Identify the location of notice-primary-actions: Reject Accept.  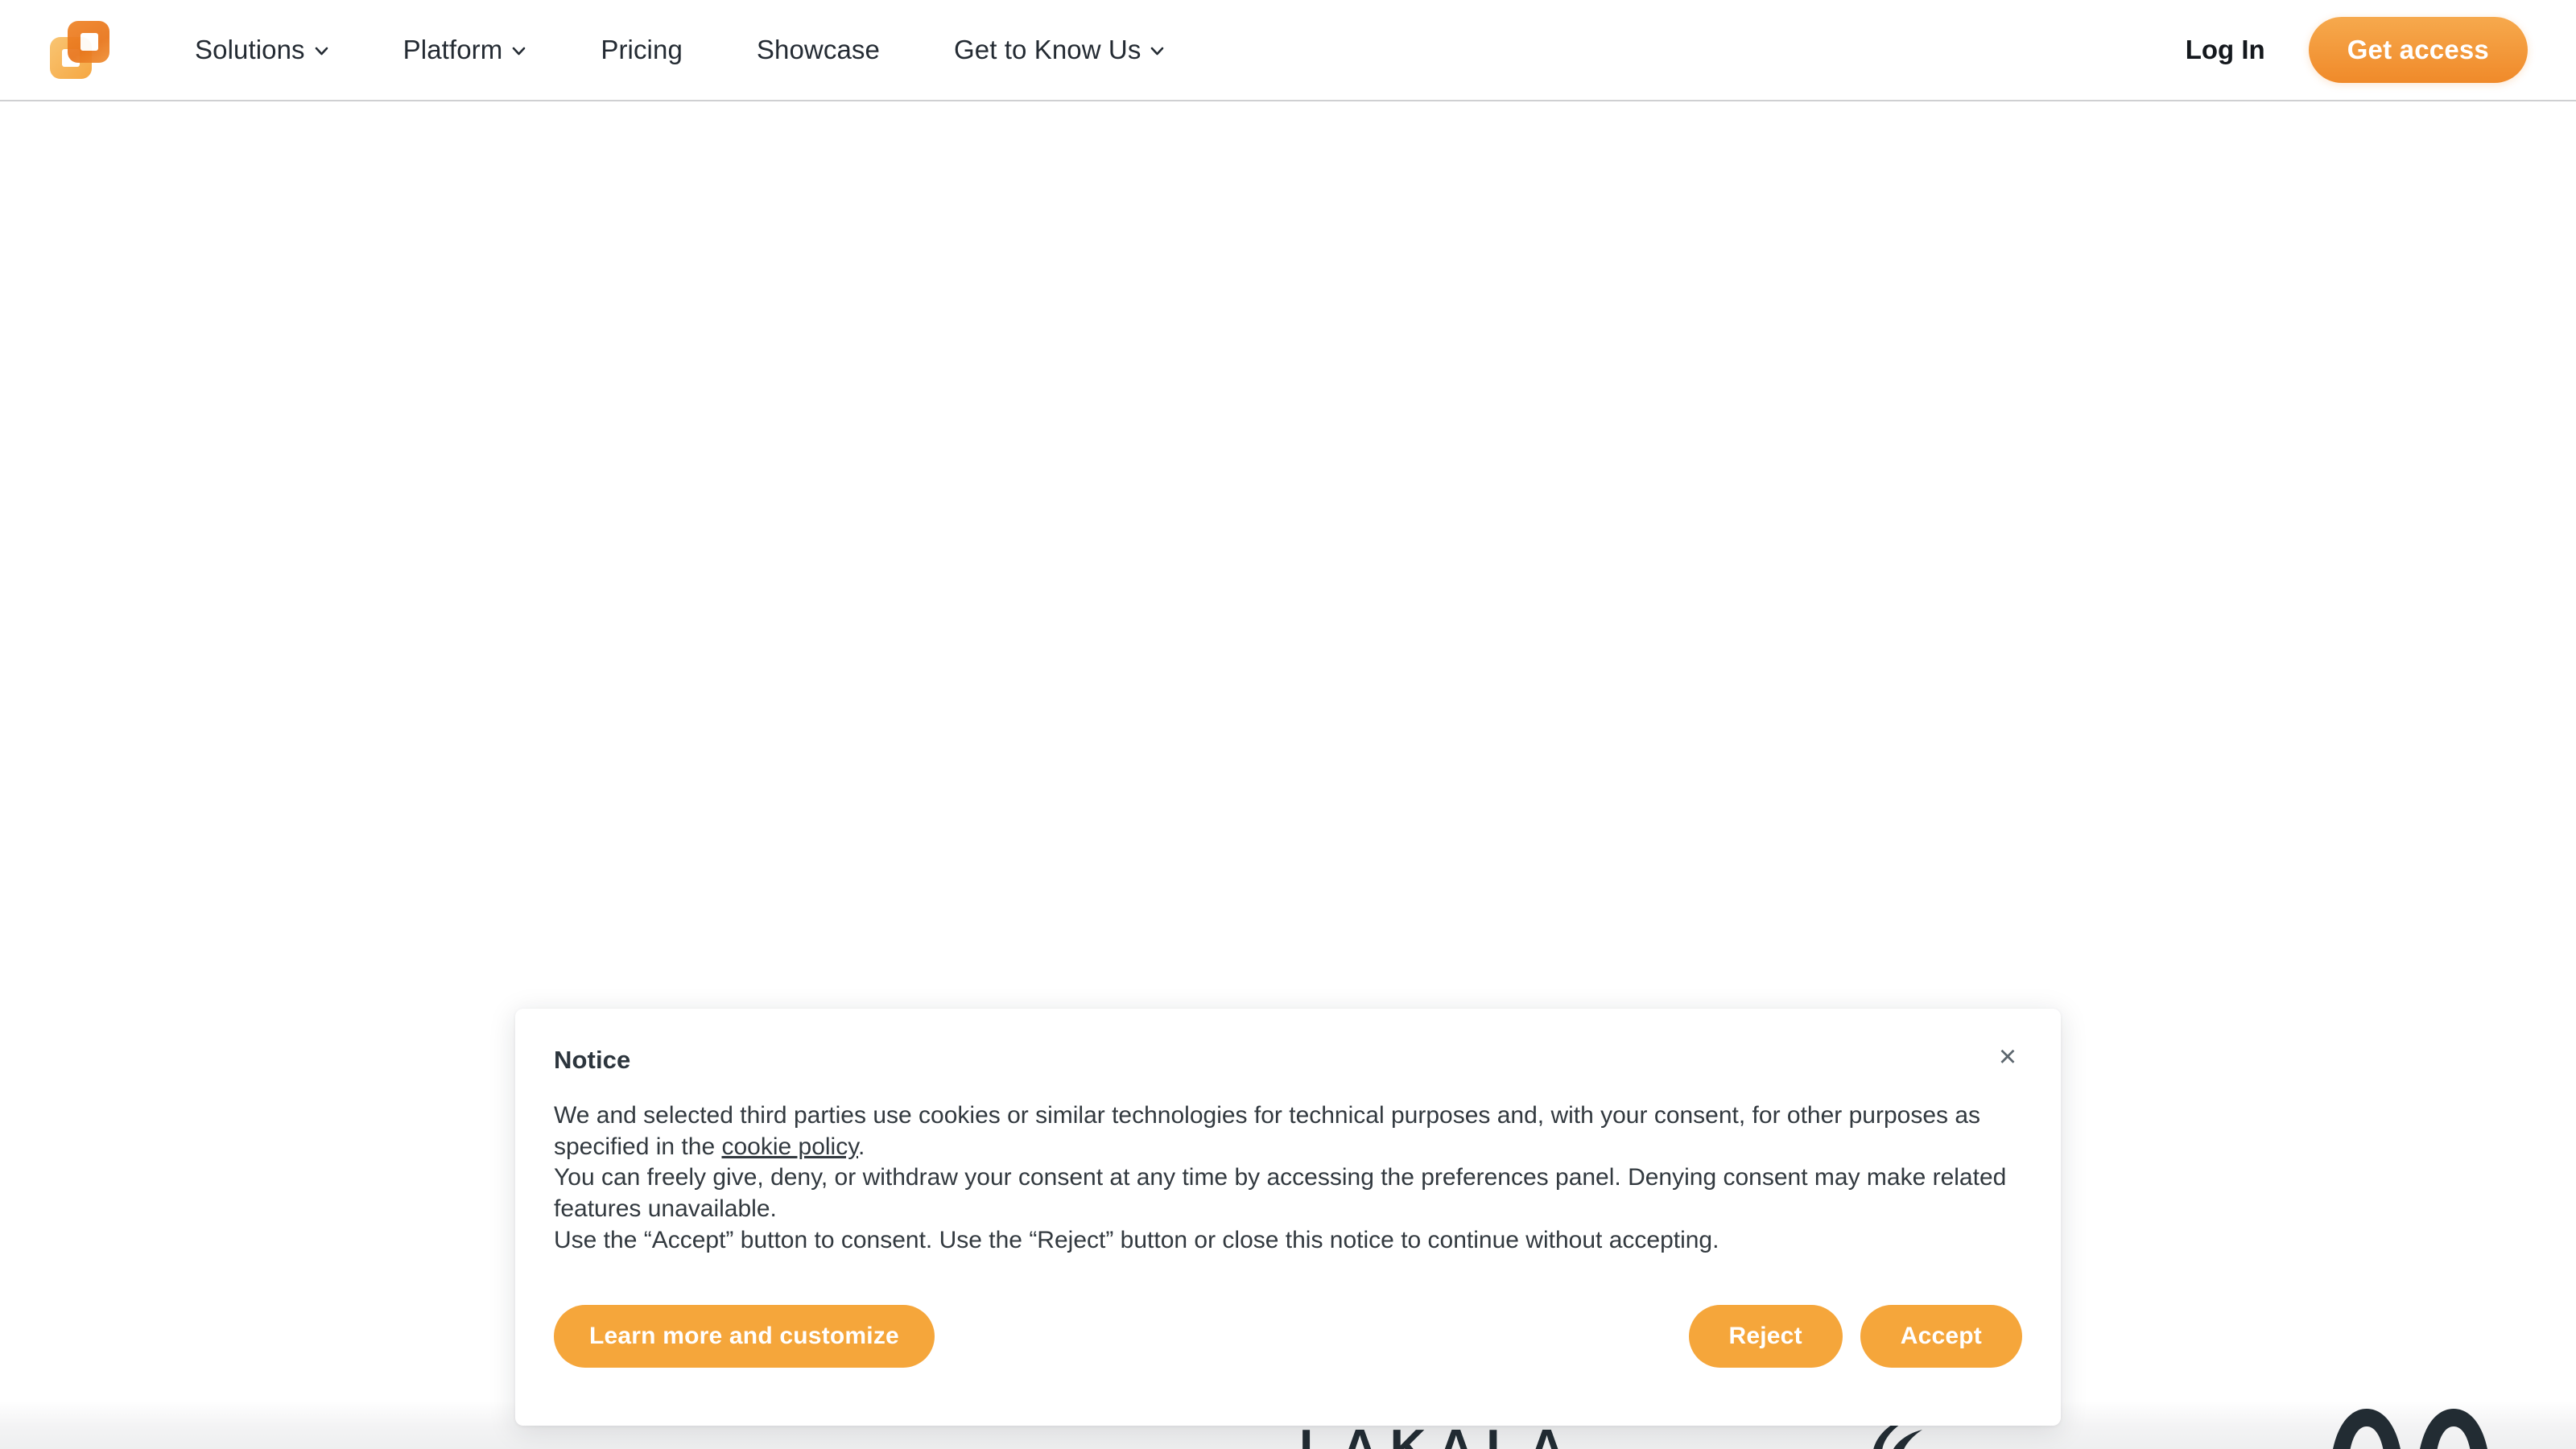
(1855, 1336).